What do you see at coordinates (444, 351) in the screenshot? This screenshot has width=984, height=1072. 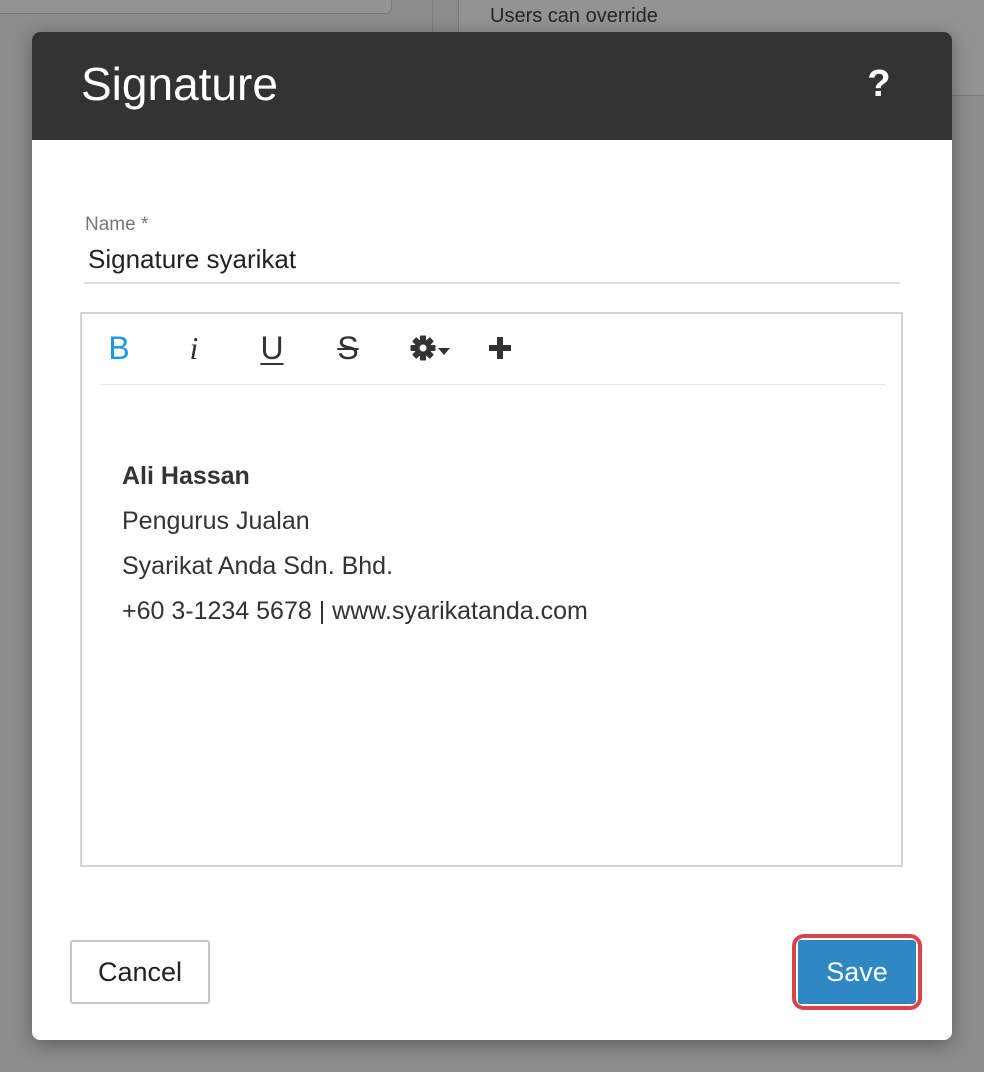 I see `chevron-down-icon` at bounding box center [444, 351].